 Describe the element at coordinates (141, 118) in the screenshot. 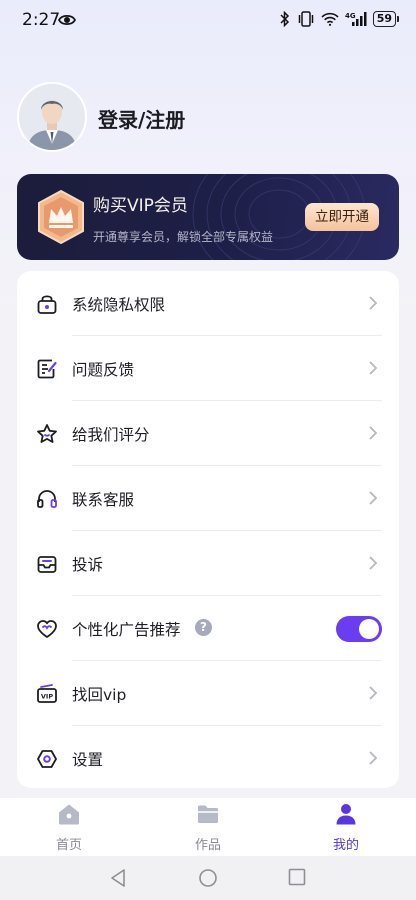

I see `login-register-link: 登录/注册` at that location.